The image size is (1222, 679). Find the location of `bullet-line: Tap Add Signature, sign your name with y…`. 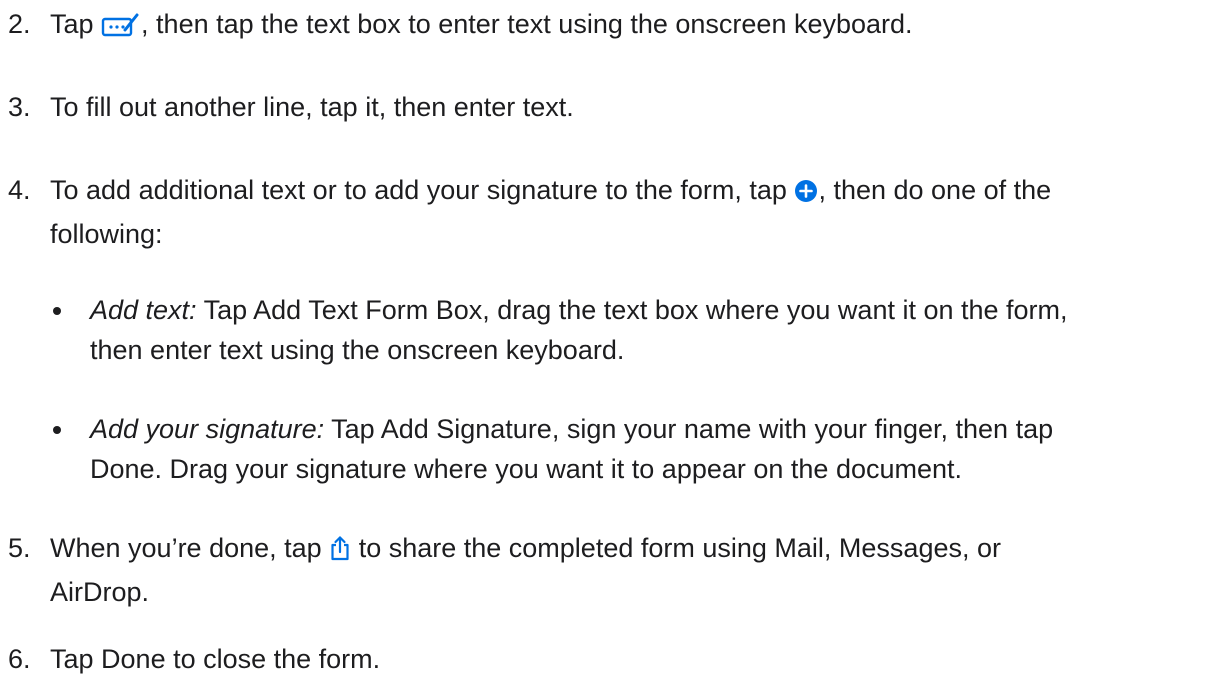

bullet-line: Tap Add Signature, sign your name with y… is located at coordinates (689, 429).